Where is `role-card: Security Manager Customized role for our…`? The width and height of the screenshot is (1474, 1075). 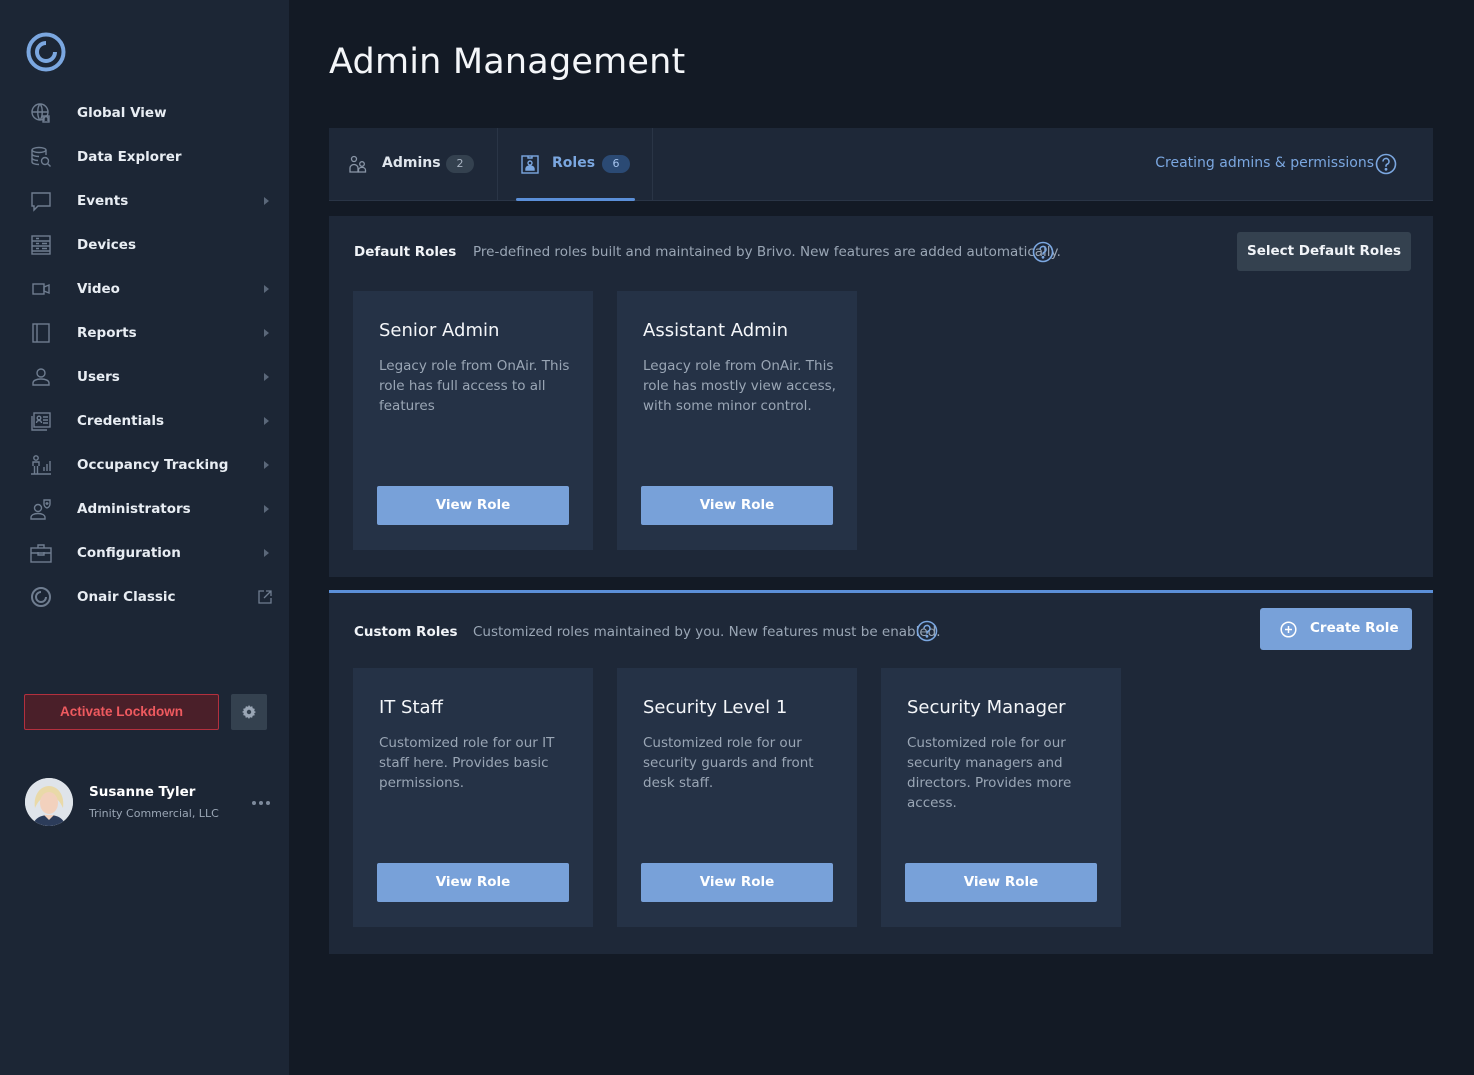 role-card: Security Manager Customized role for our… is located at coordinates (1001, 797).